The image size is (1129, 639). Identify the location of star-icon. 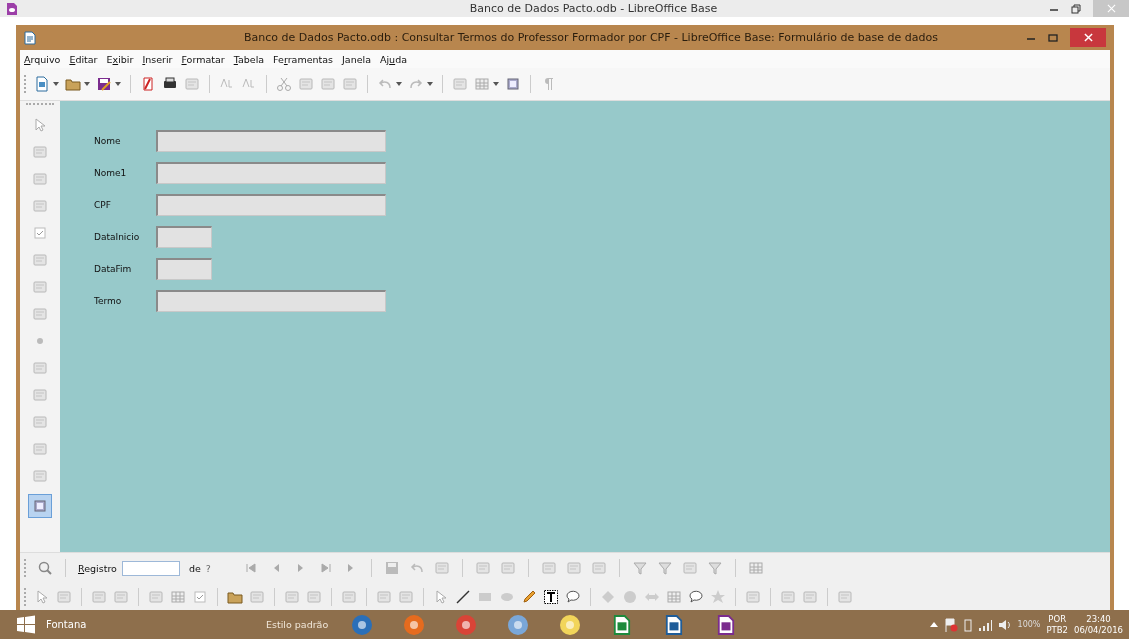
(718, 596).